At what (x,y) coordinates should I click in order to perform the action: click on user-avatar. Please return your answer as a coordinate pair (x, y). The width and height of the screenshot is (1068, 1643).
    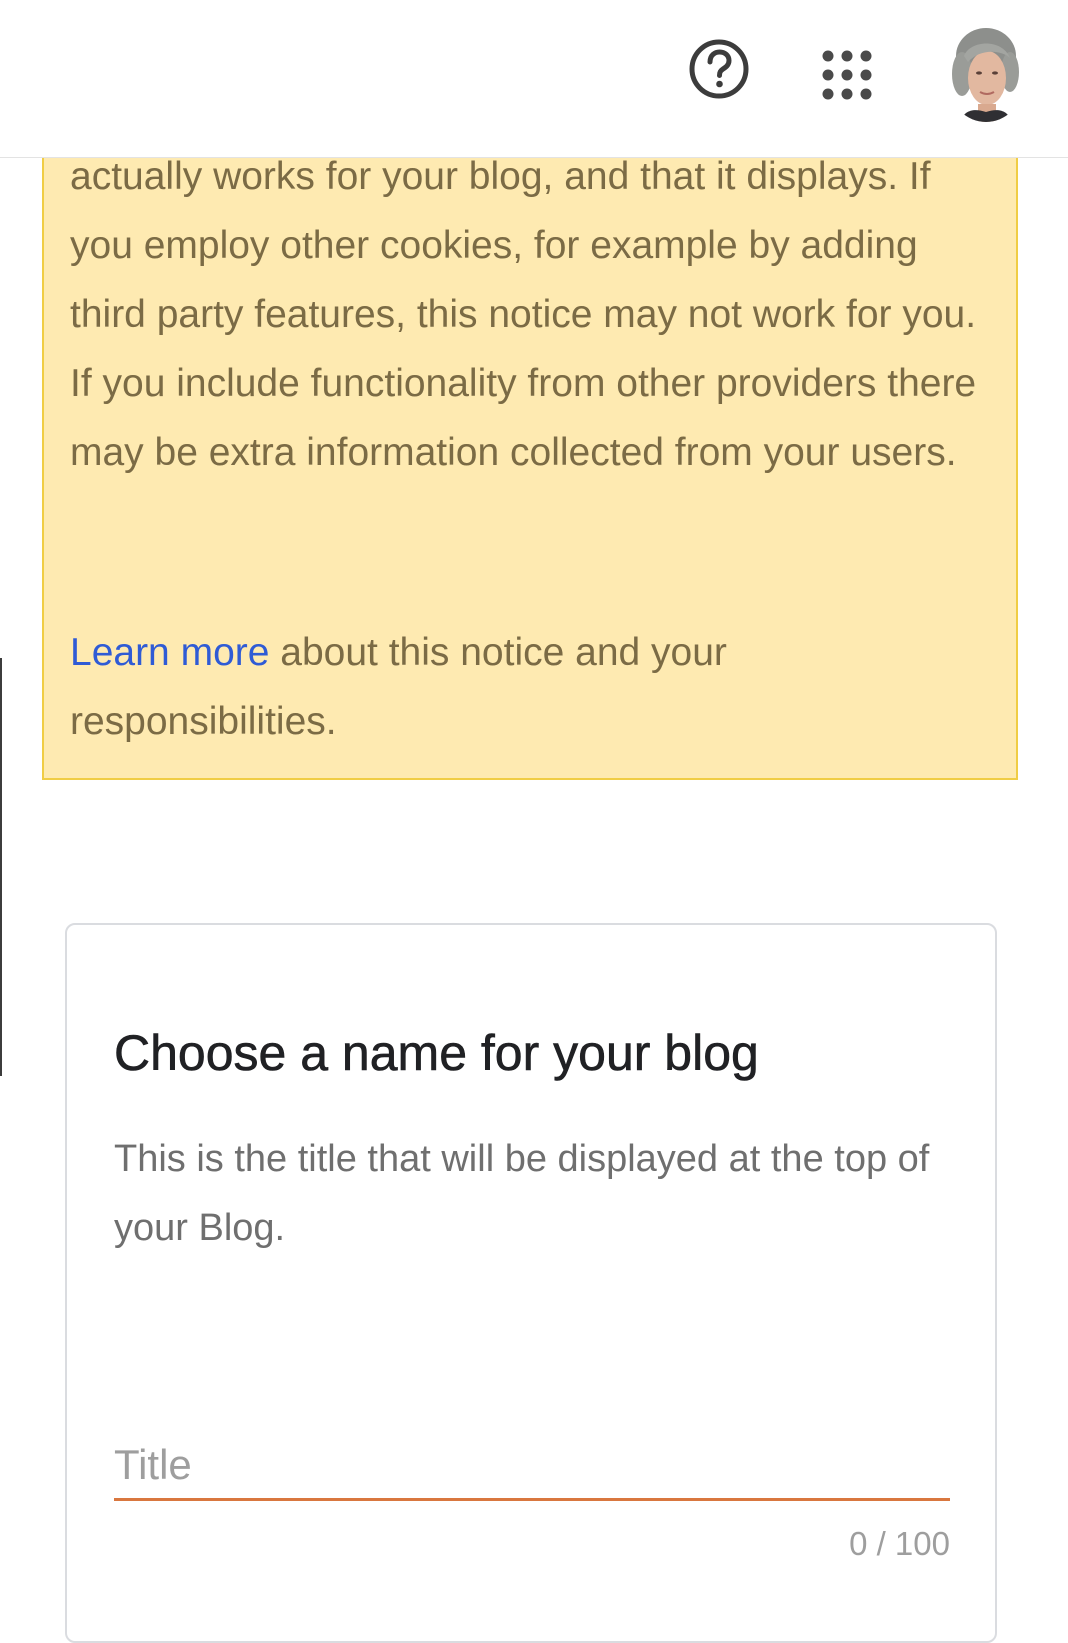
    Looking at the image, I should click on (986, 74).